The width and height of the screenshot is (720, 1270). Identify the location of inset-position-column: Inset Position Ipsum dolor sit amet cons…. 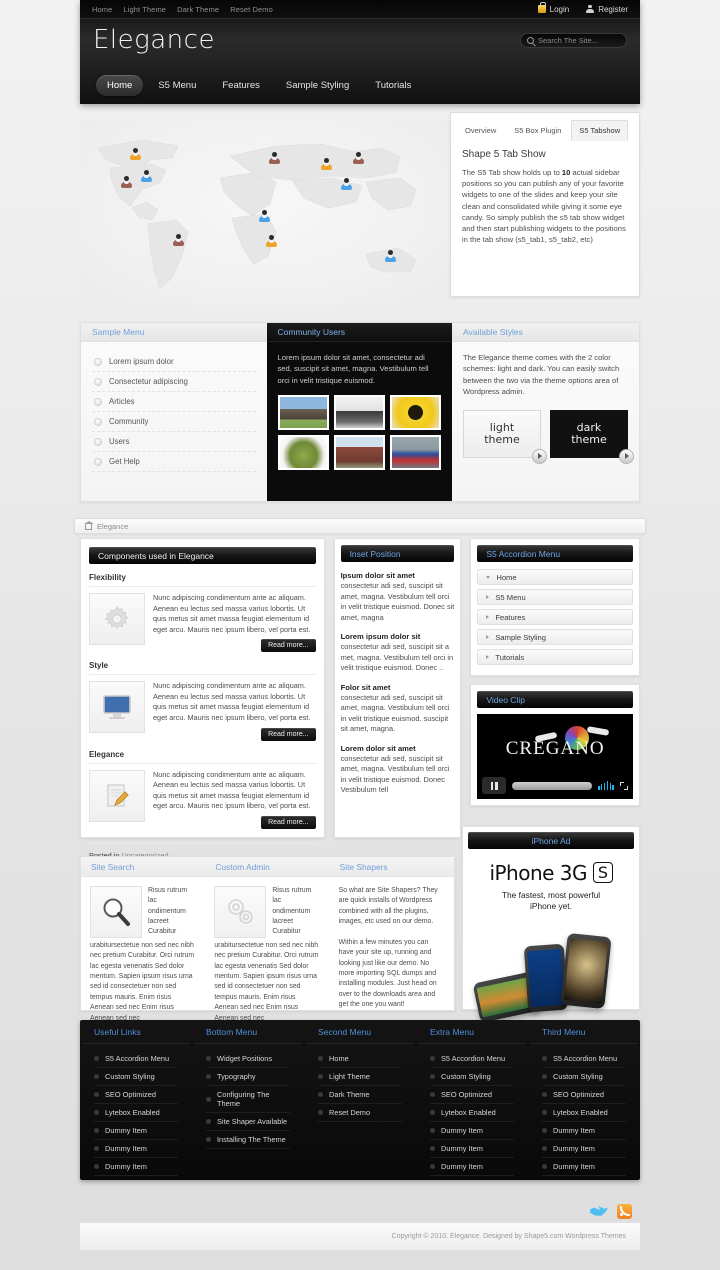
(397, 688).